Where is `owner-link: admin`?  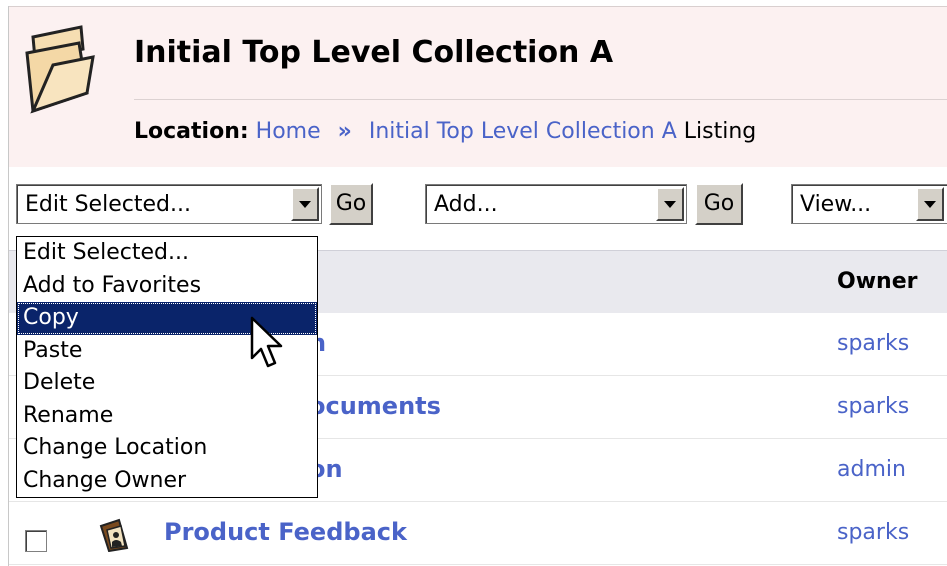 owner-link: admin is located at coordinates (871, 469).